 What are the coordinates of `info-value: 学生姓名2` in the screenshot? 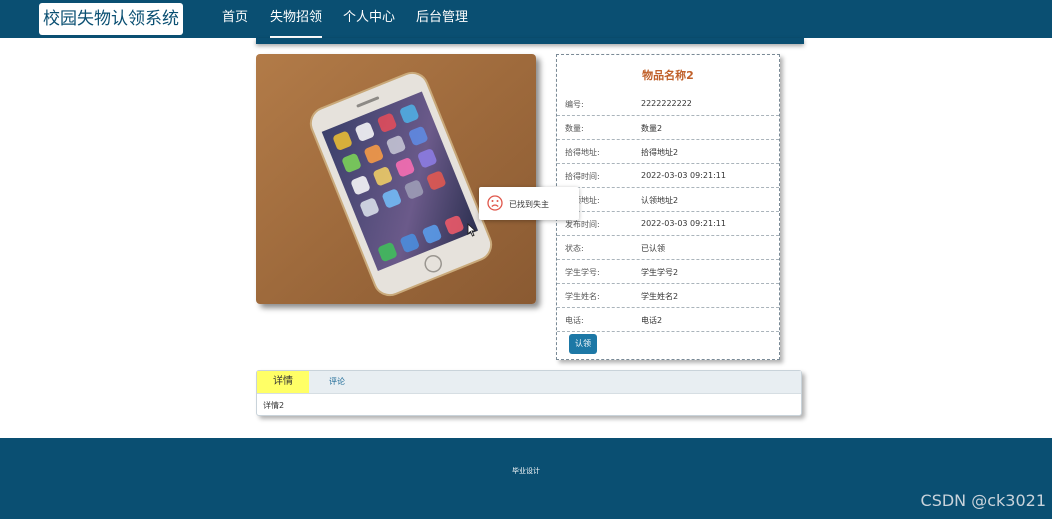 It's located at (660, 296).